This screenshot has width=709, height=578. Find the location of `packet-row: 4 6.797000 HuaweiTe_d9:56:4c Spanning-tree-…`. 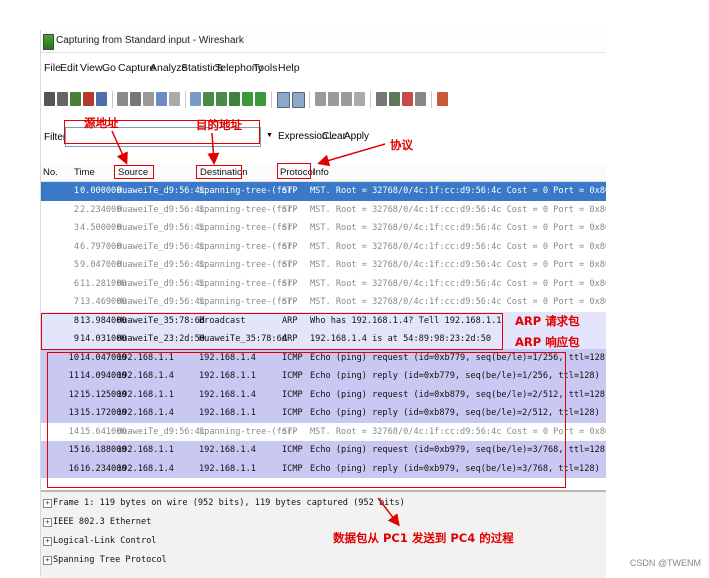

packet-row: 4 6.797000 HuaweiTe_d9:56:4c Spanning-tree-… is located at coordinates (323, 246).